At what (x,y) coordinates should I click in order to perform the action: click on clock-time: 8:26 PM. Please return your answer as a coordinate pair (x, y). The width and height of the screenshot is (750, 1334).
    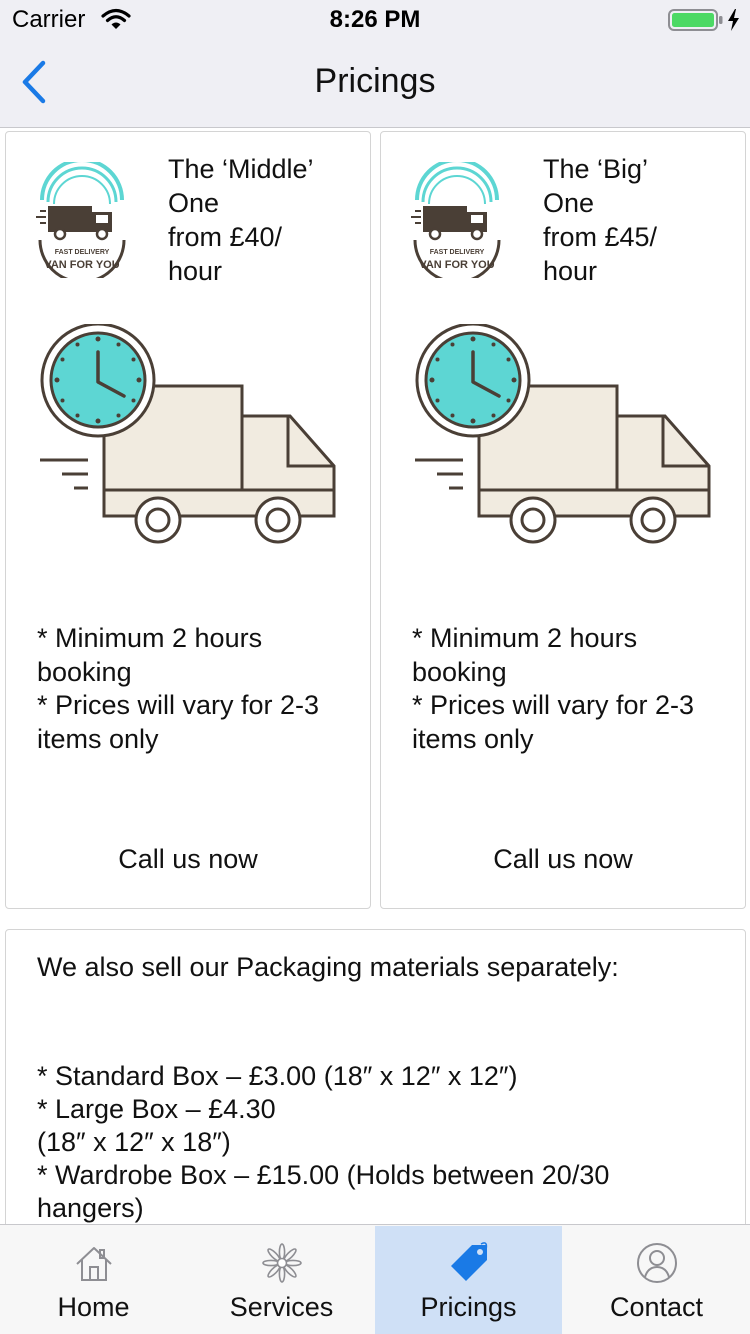
    Looking at the image, I should click on (375, 19).